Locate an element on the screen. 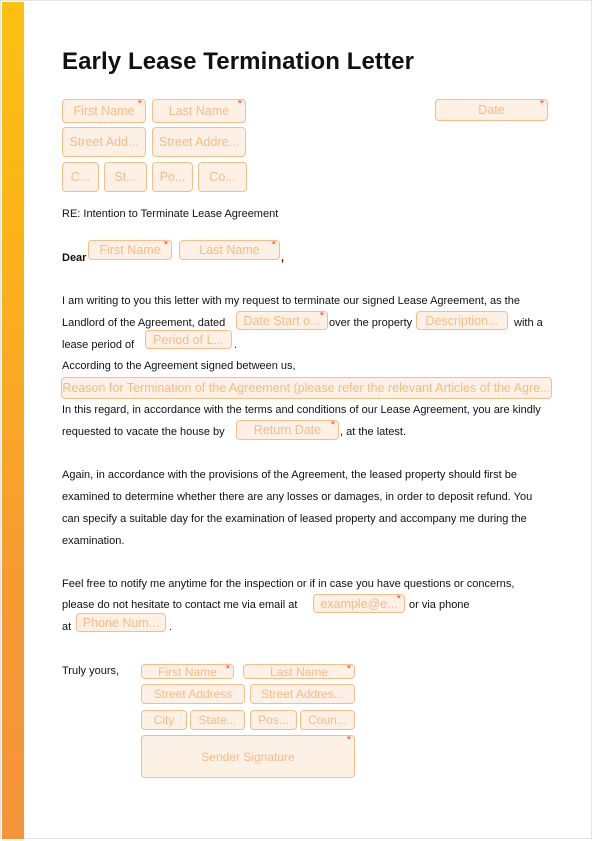 This screenshot has width=594, height=841. header-date-field: Date * is located at coordinates (491, 110).